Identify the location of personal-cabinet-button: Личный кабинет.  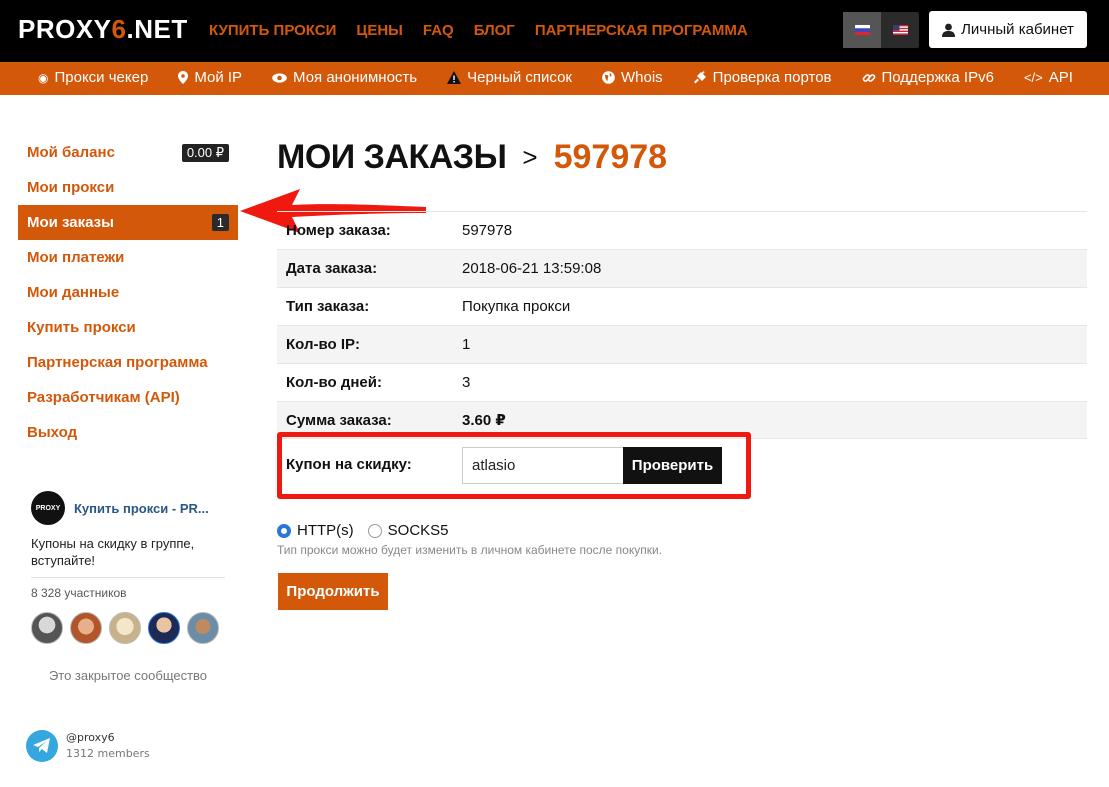
(1008, 29).